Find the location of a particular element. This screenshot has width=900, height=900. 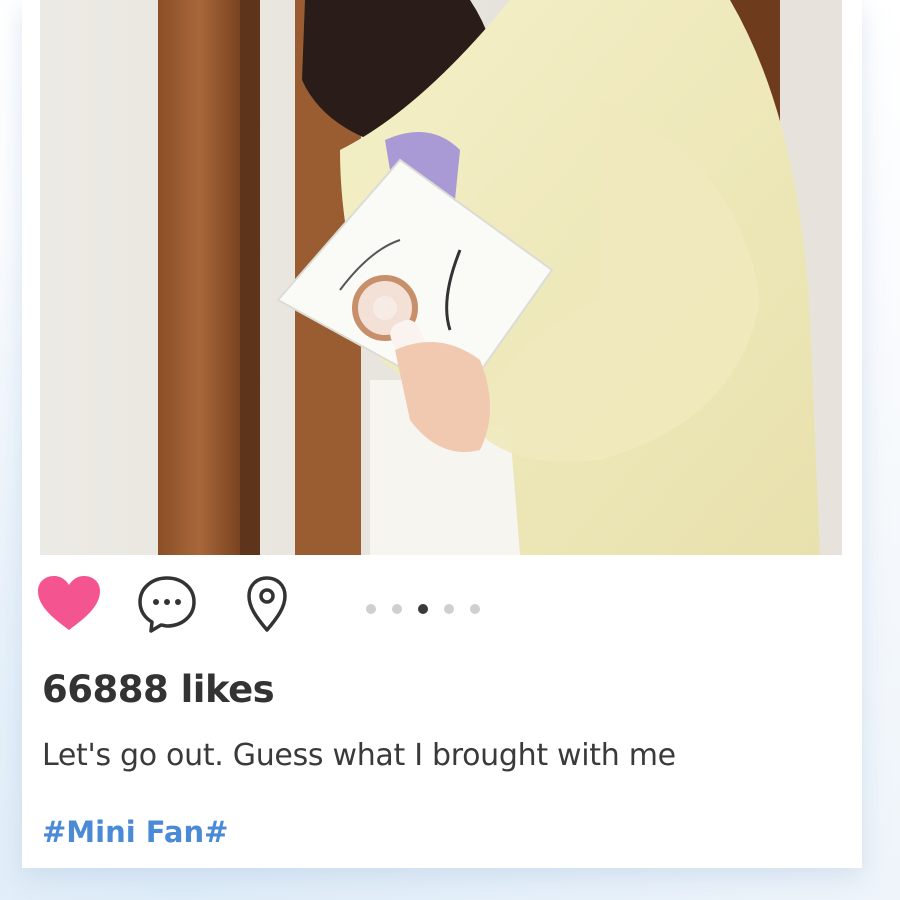

comment-bubble-icon is located at coordinates (167, 604).